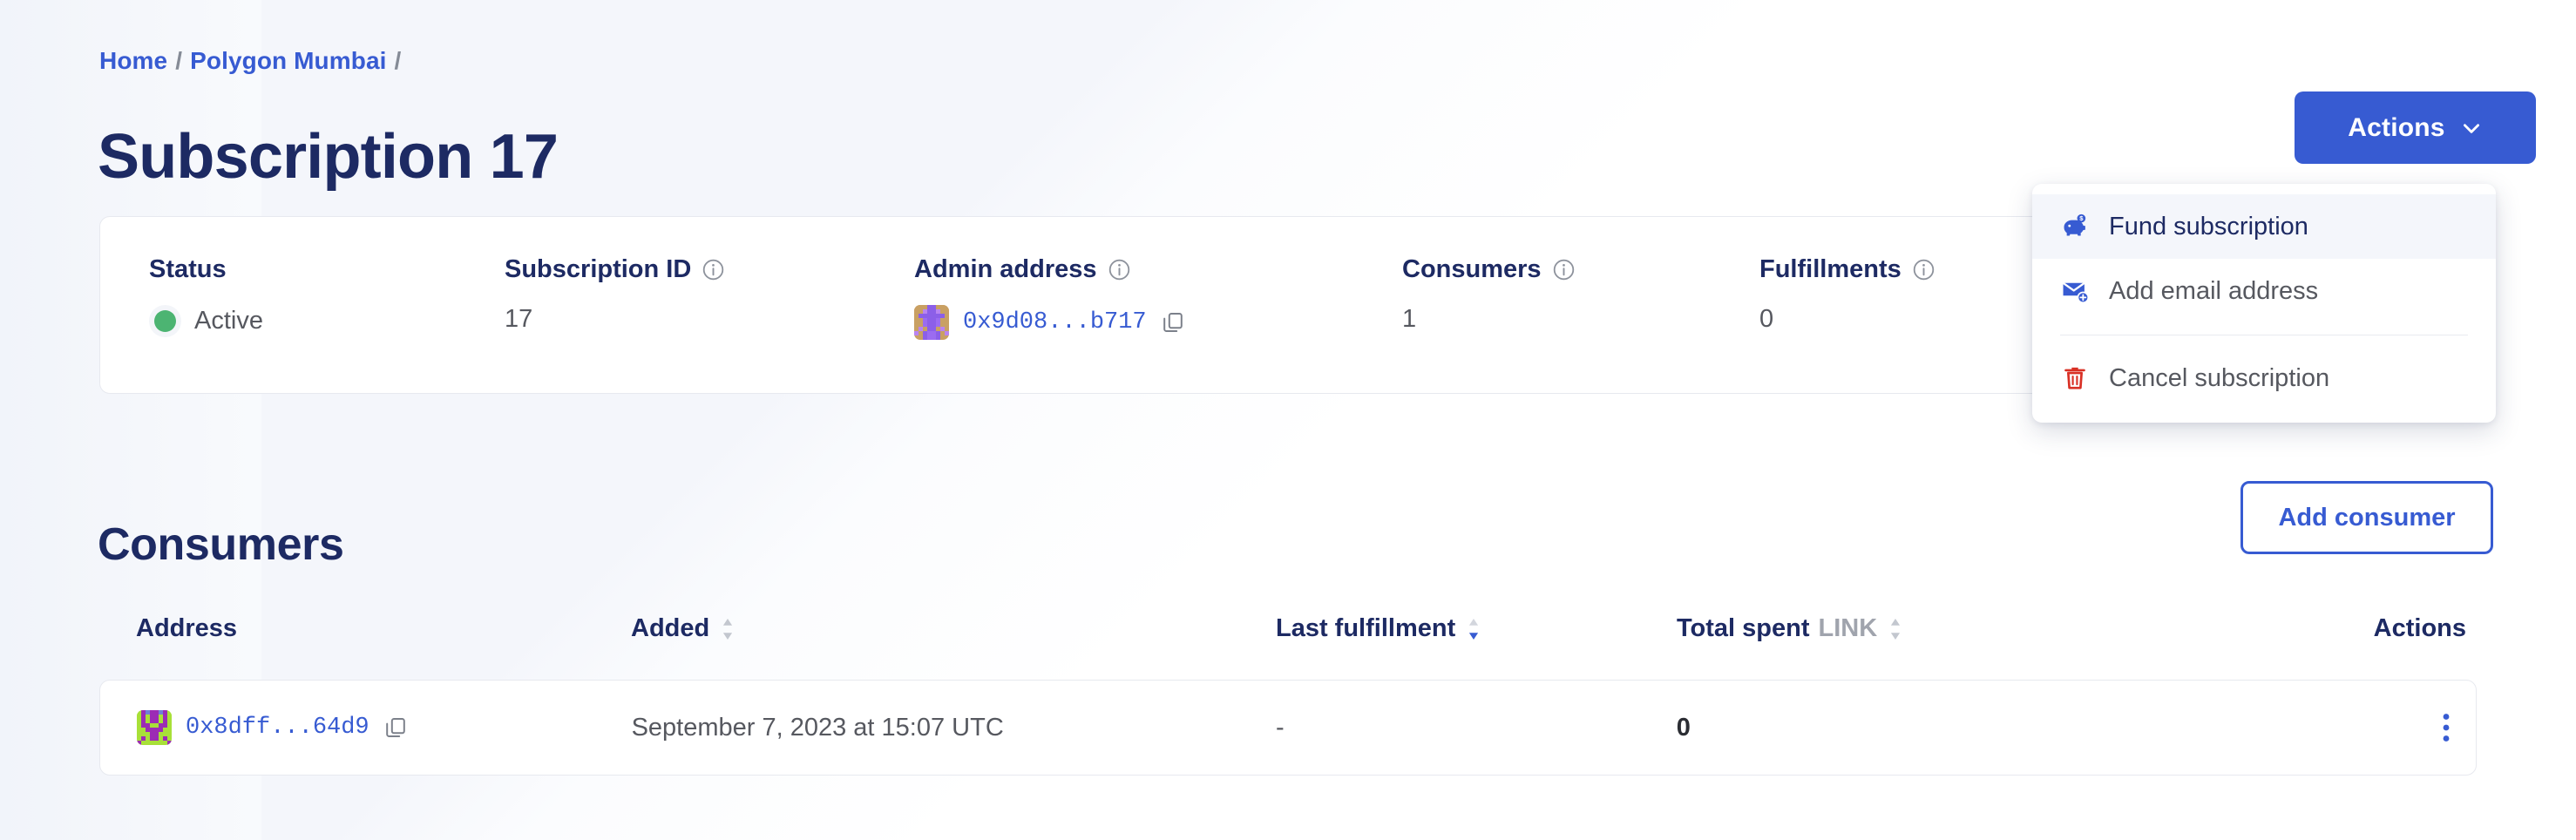 Image resolution: width=2576 pixels, height=840 pixels. What do you see at coordinates (221, 545) in the screenshot?
I see `consumers-section-title: Consumers` at bounding box center [221, 545].